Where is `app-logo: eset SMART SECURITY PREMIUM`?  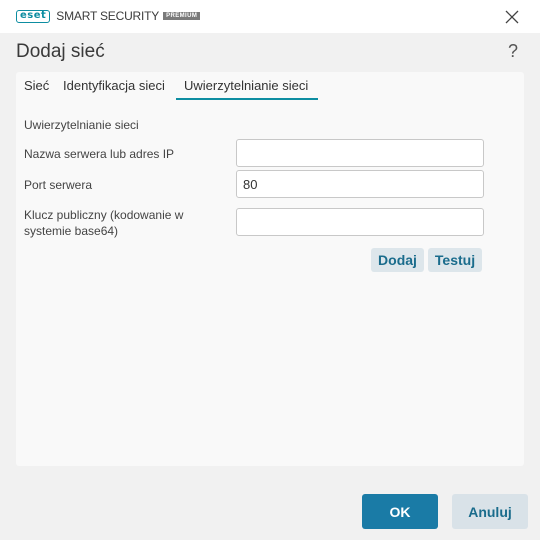
app-logo: eset SMART SECURITY PREMIUM is located at coordinates (108, 16).